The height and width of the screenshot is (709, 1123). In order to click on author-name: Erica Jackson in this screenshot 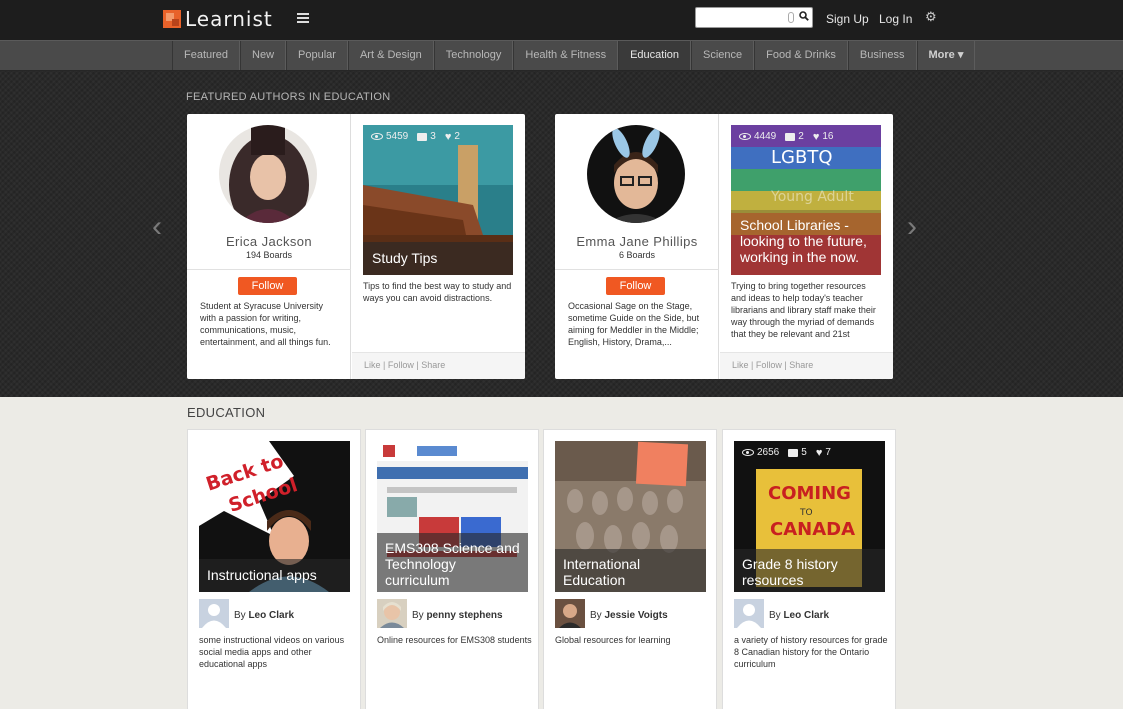, I will do `click(269, 241)`.